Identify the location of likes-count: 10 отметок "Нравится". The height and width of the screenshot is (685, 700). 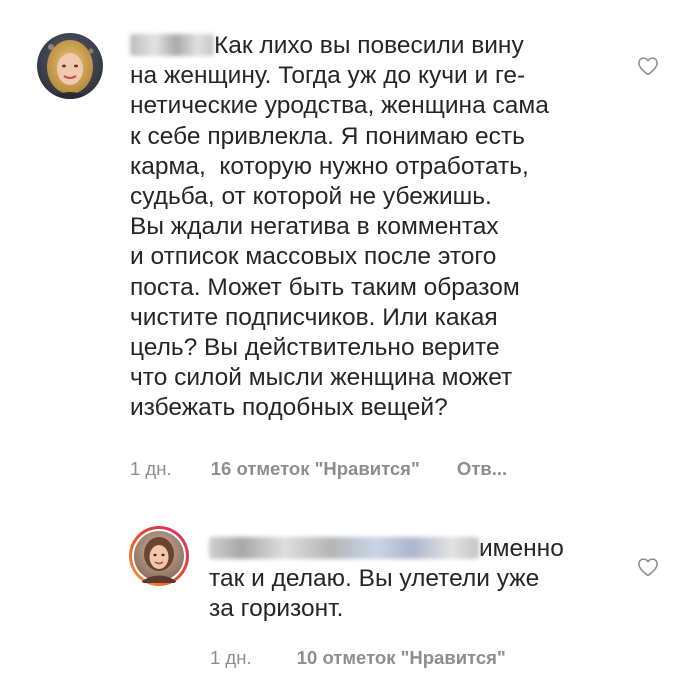
(401, 658).